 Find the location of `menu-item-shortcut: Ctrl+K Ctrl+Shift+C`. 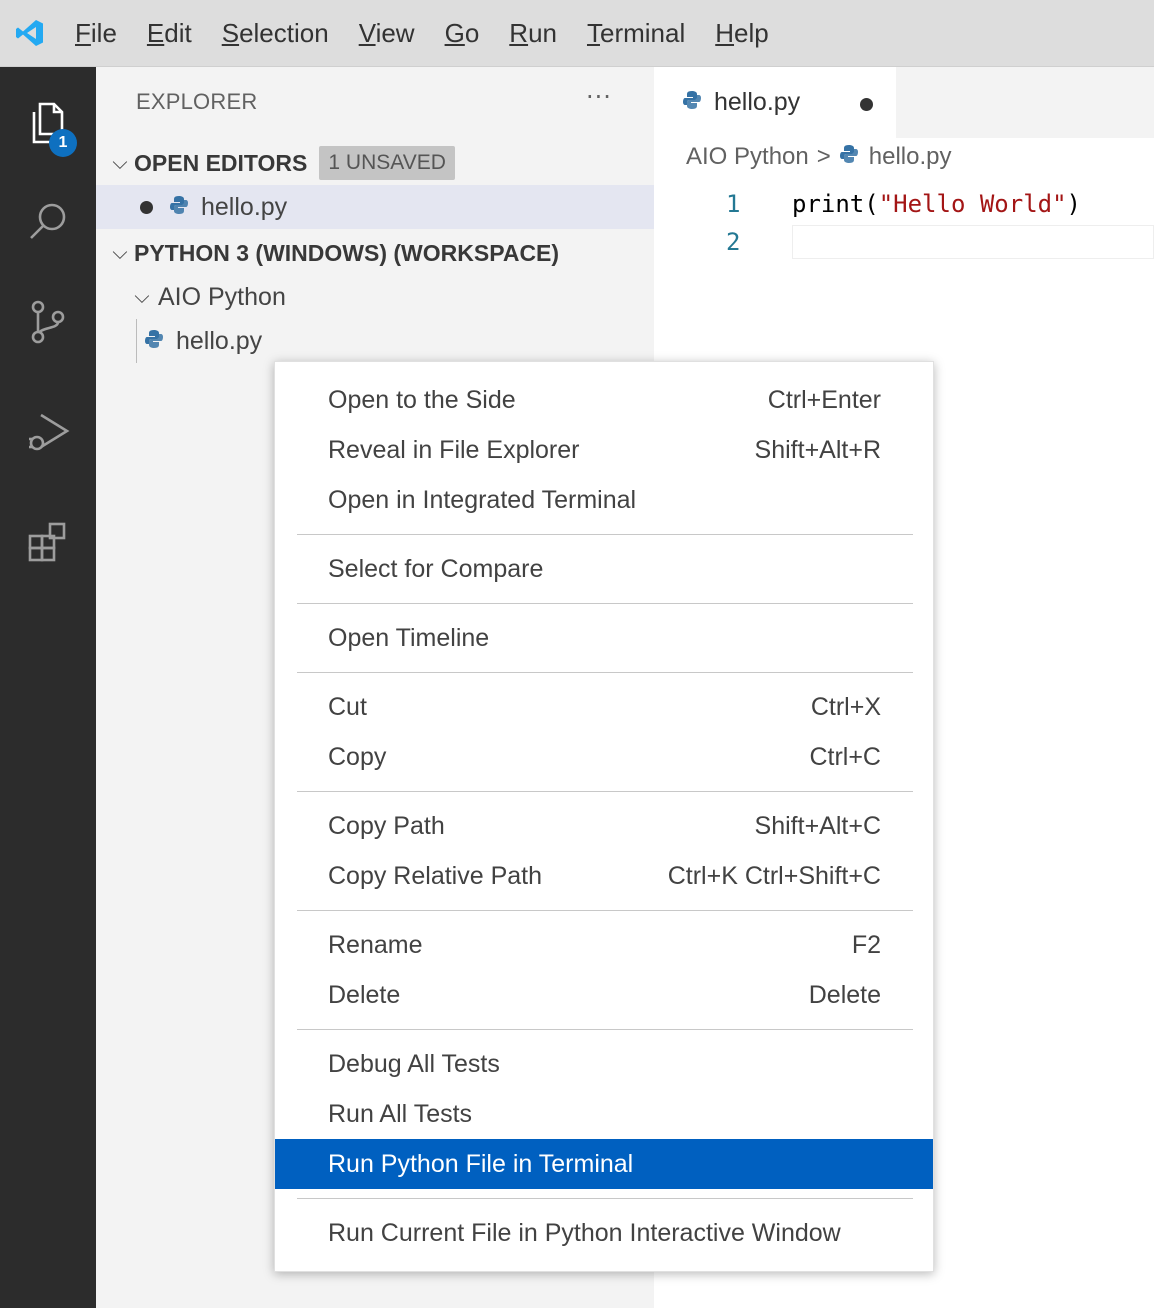

menu-item-shortcut: Ctrl+K Ctrl+Shift+C is located at coordinates (774, 875).